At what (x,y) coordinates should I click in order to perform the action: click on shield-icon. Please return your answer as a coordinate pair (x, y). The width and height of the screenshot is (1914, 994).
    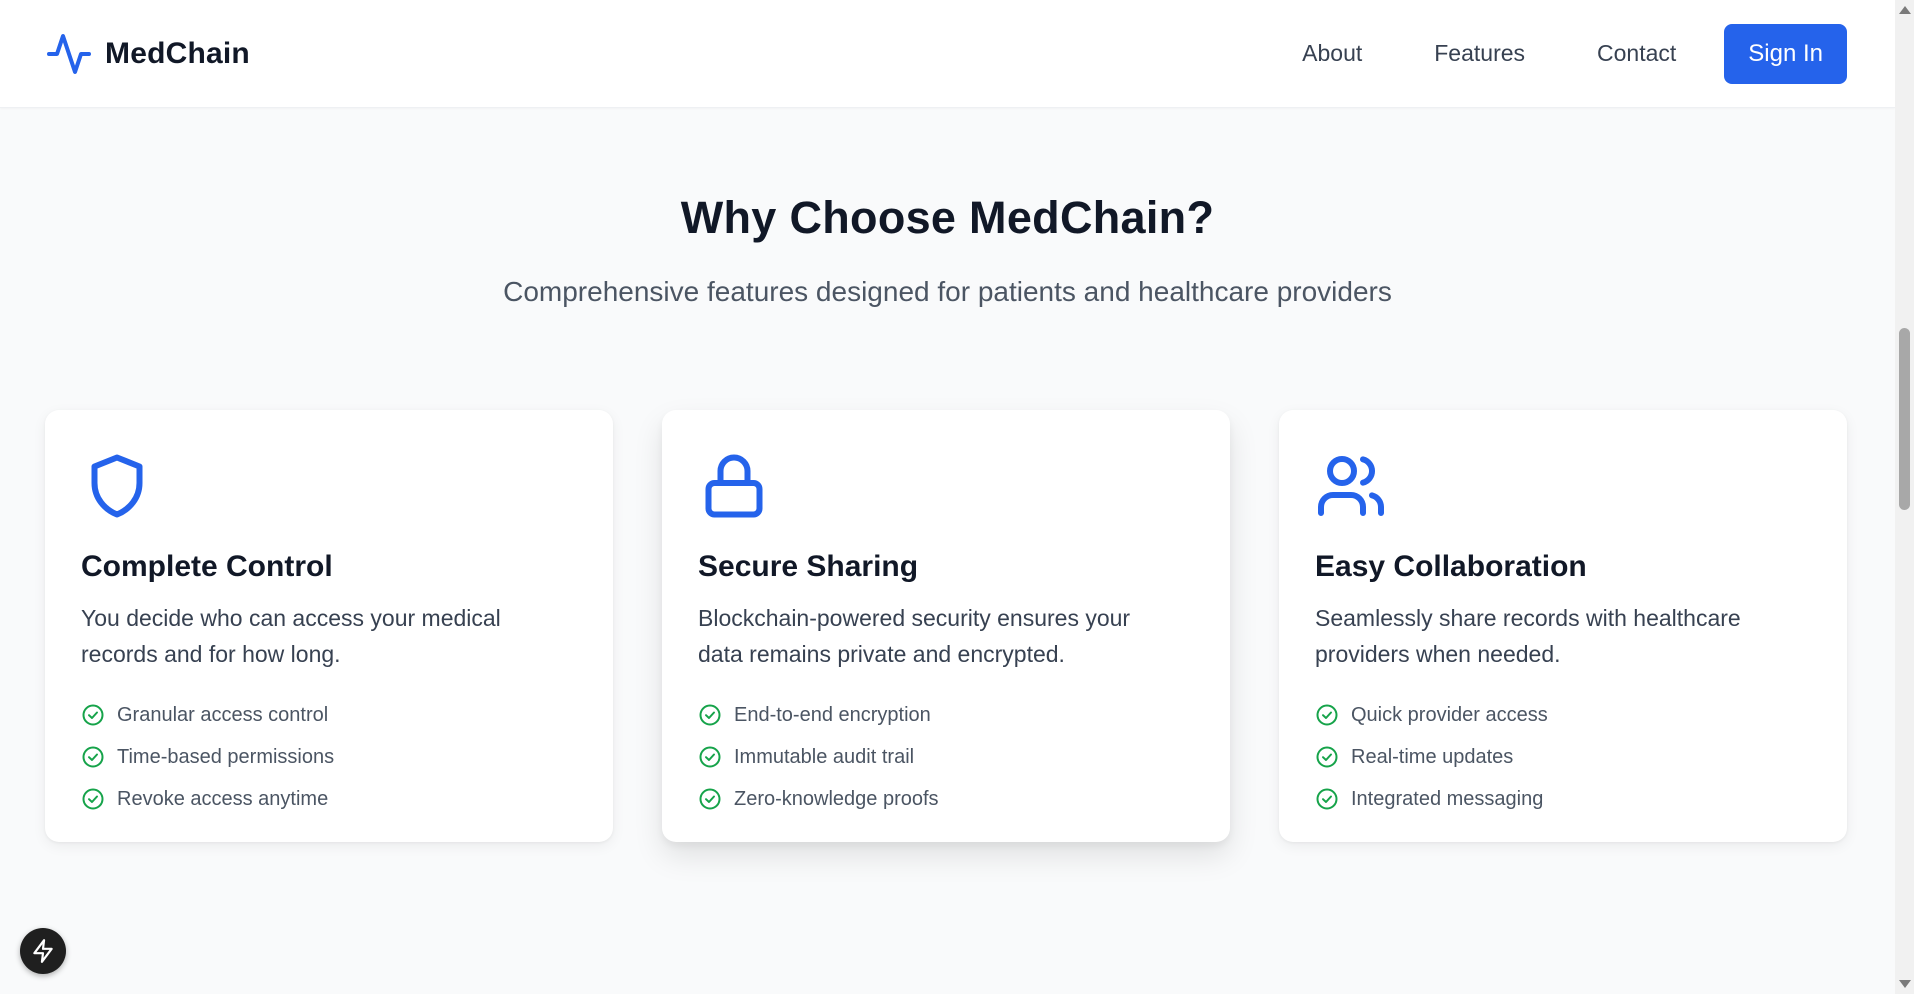
    Looking at the image, I should click on (117, 486).